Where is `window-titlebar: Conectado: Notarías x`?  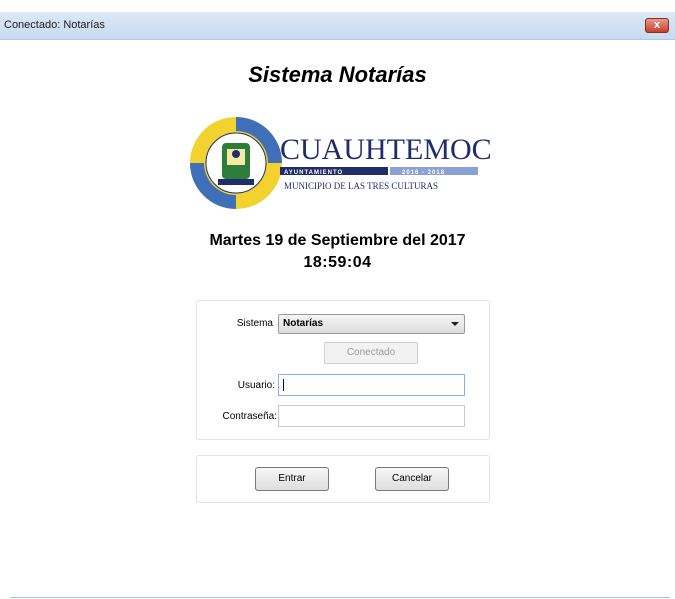
window-titlebar: Conectado: Notarías x is located at coordinates (337, 26).